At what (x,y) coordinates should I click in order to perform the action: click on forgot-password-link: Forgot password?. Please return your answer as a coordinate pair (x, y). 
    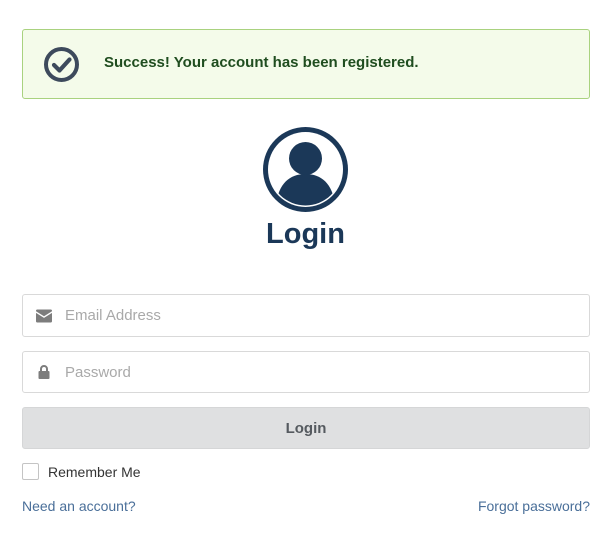
    Looking at the image, I should click on (534, 506).